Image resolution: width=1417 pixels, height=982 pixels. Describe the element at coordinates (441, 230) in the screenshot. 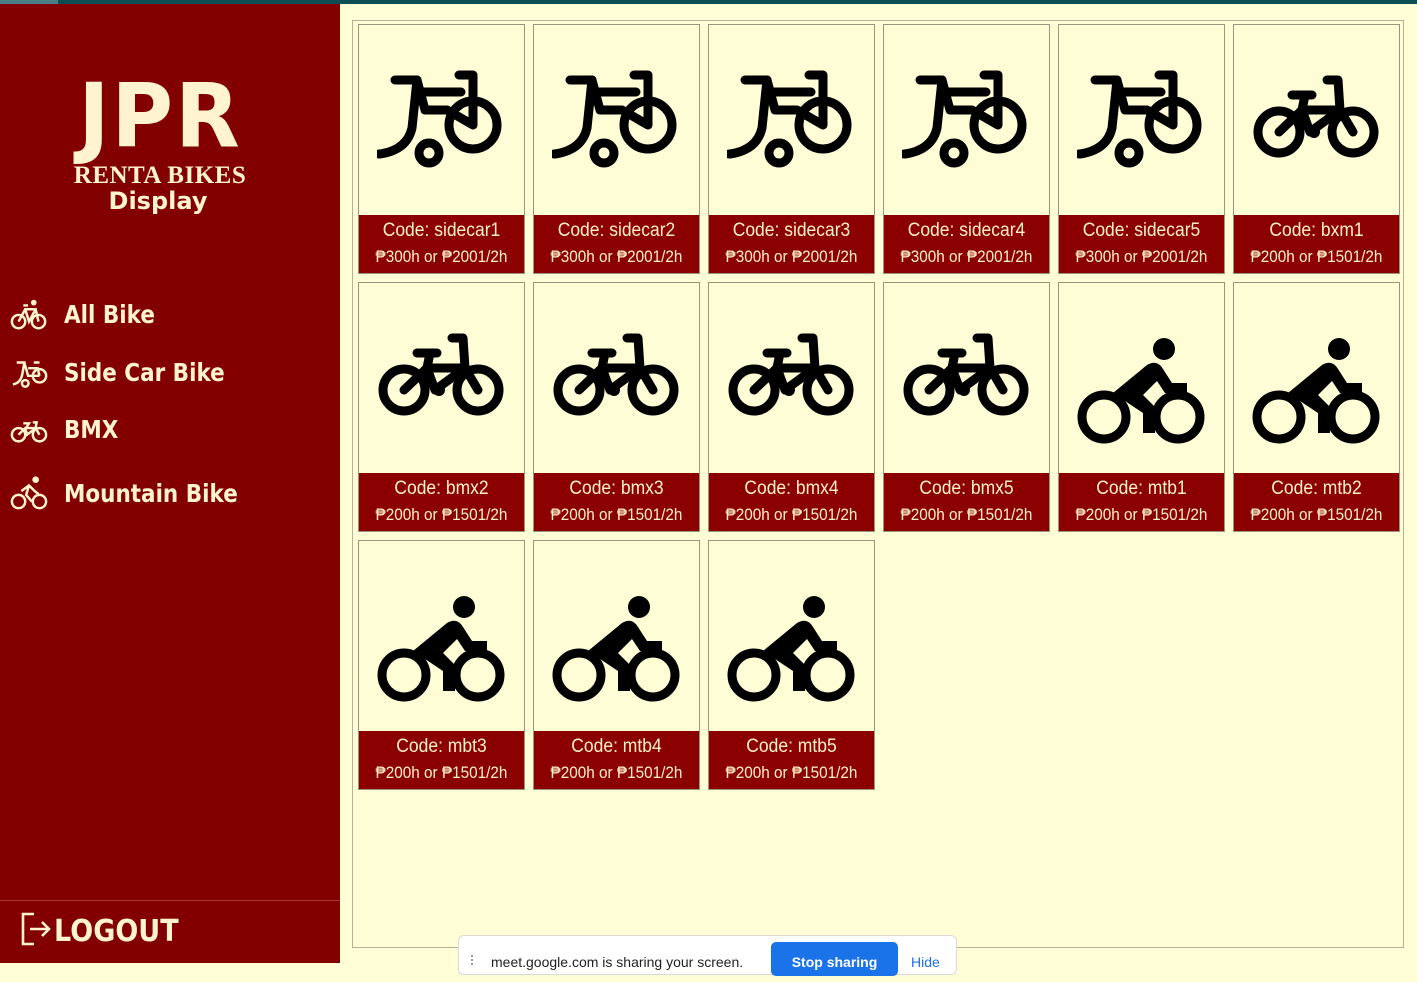

I see `bike-code: Code: sidecar1` at that location.